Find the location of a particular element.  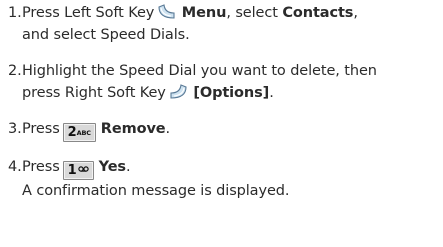

menu-label: Menu is located at coordinates (204, 13).